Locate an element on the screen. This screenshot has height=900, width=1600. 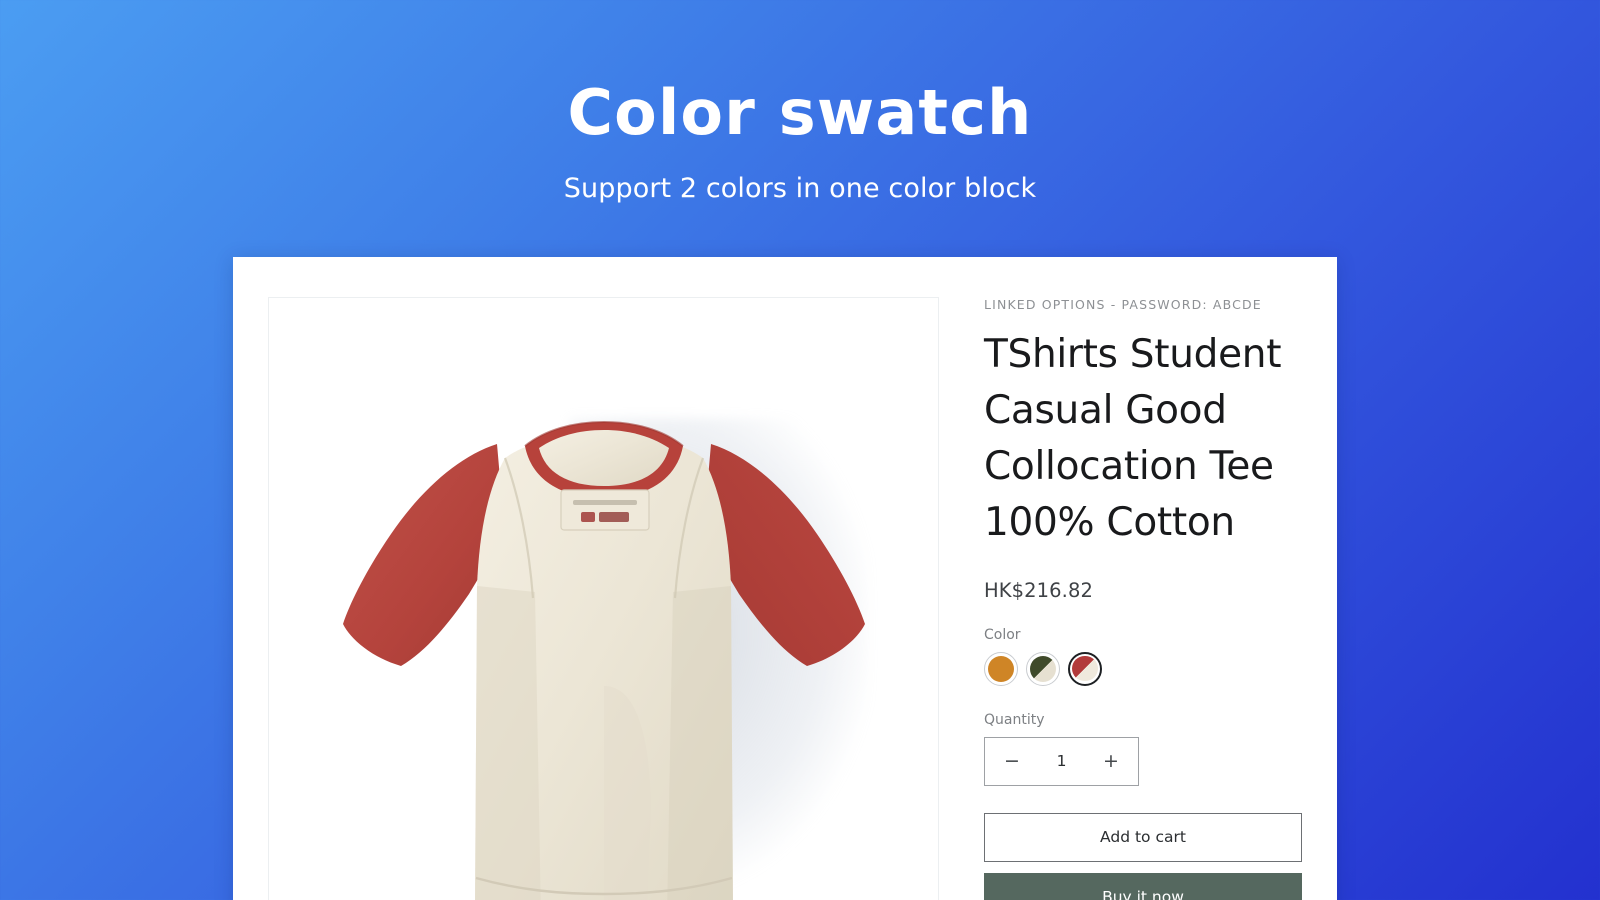
plus-icon: + is located at coordinates (1111, 761).